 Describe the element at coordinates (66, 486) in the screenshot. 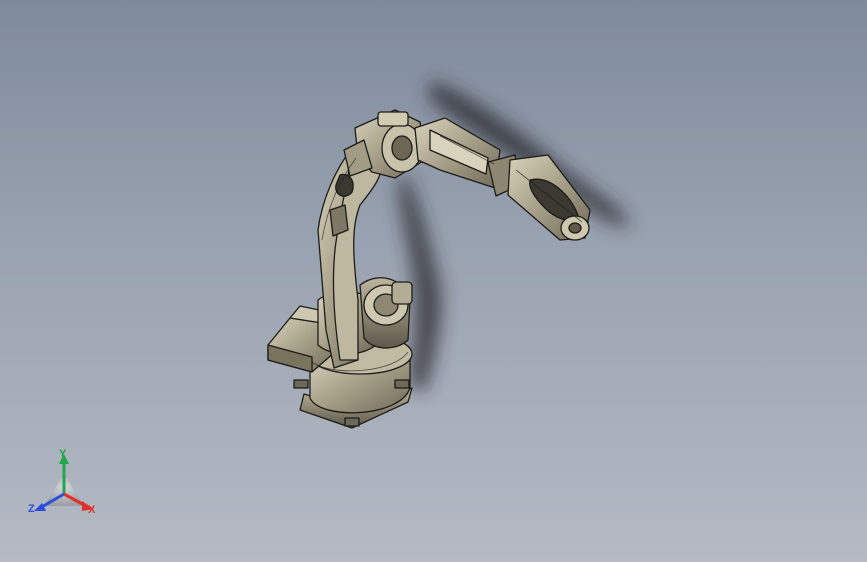

I see `view-orientation-triad: Y Z X` at that location.